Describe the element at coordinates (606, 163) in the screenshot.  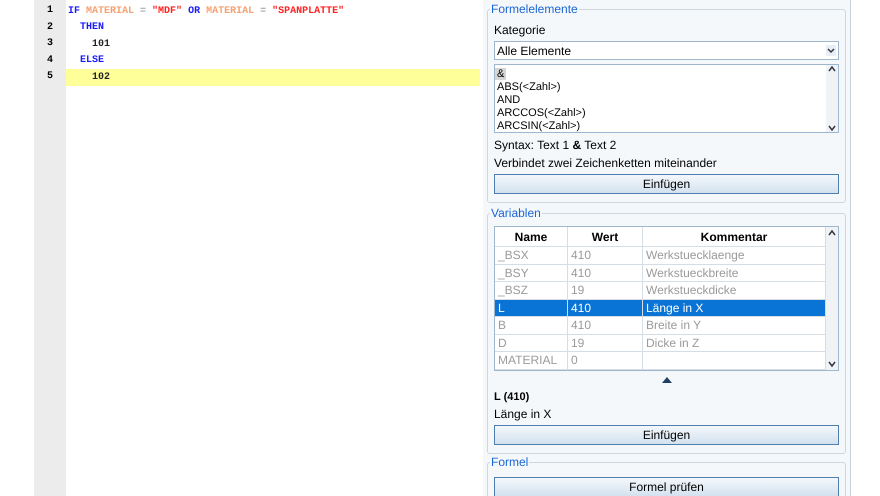
I see `description-text: Verbindet zwei Zeichenketten miteinander` at that location.